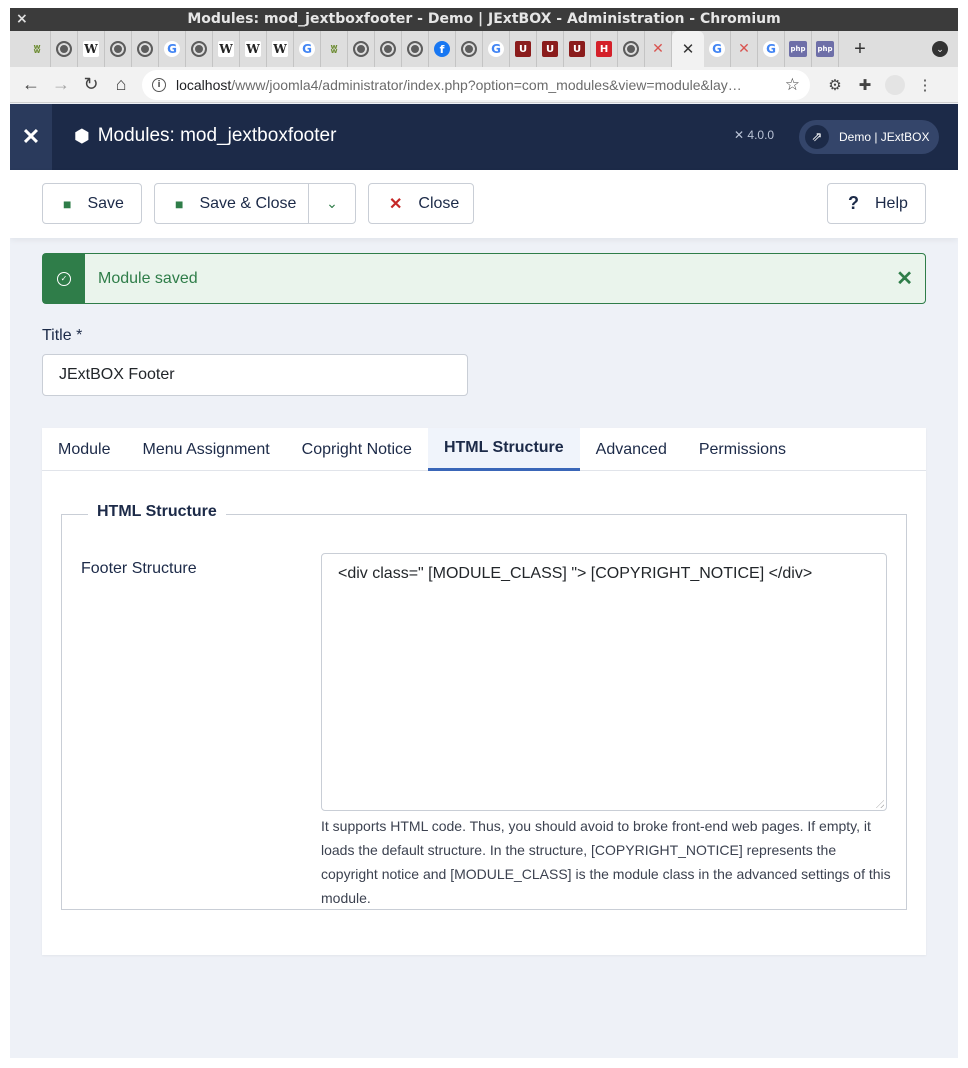 The height and width of the screenshot is (1068, 968). I want to click on page-title: ⬢ Modules: mod_jextboxfooter, so click(205, 136).